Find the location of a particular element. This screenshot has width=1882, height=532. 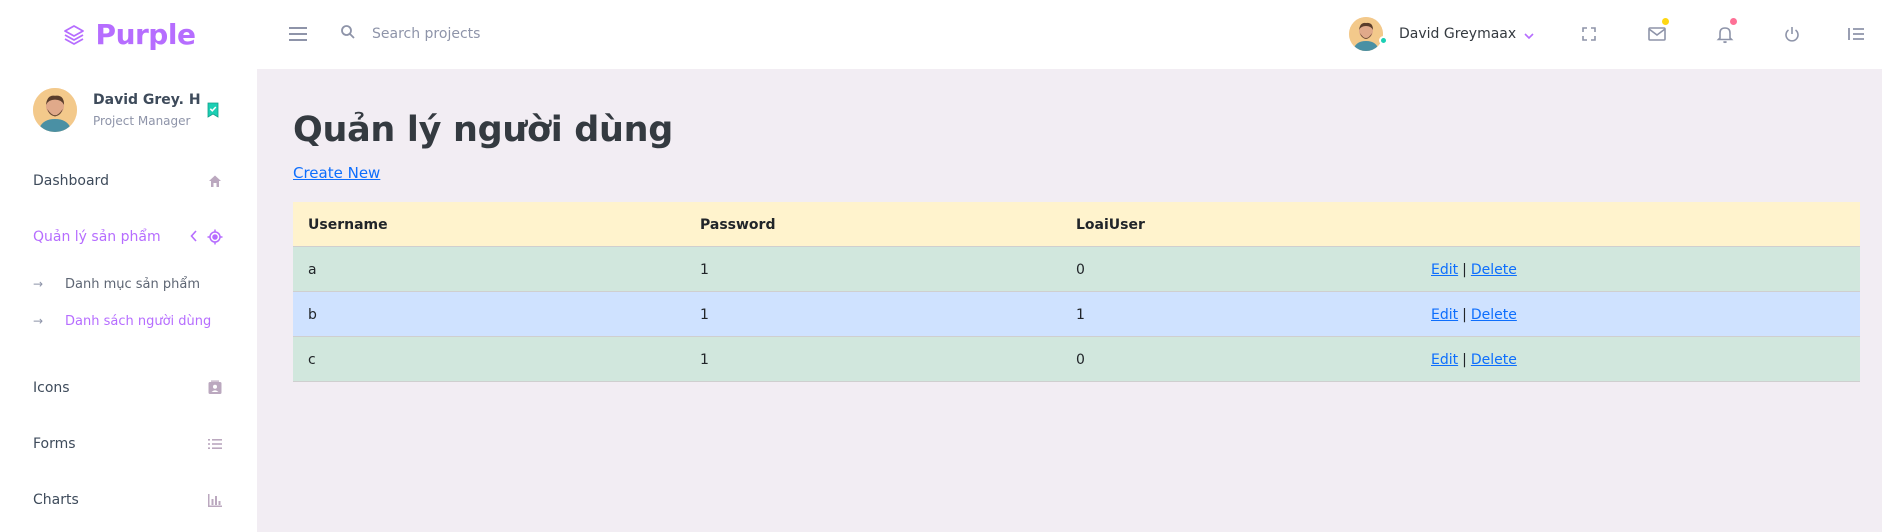

mail-badge-dot is located at coordinates (1665, 21).